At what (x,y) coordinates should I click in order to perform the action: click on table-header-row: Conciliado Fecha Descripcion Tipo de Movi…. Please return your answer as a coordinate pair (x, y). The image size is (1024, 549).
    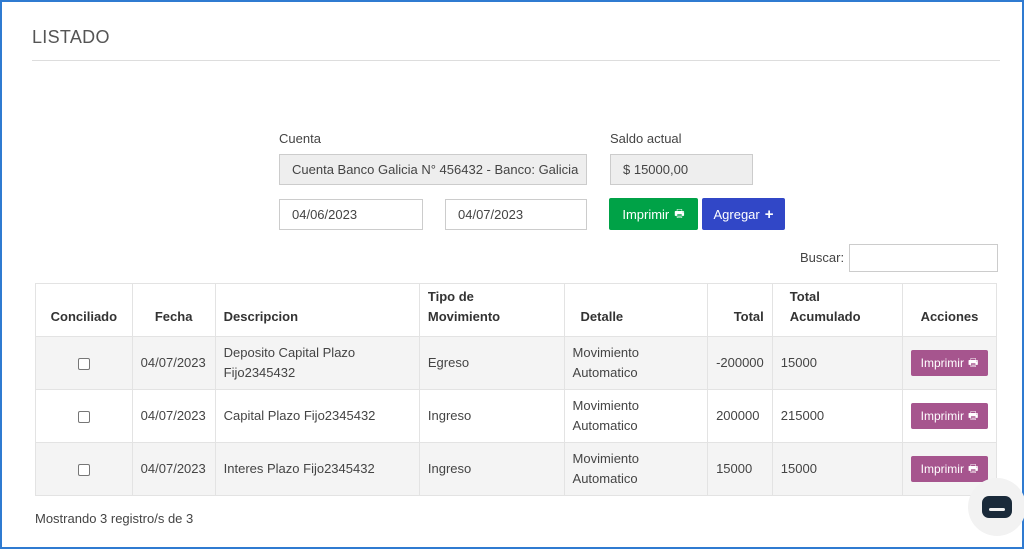
    Looking at the image, I should click on (516, 310).